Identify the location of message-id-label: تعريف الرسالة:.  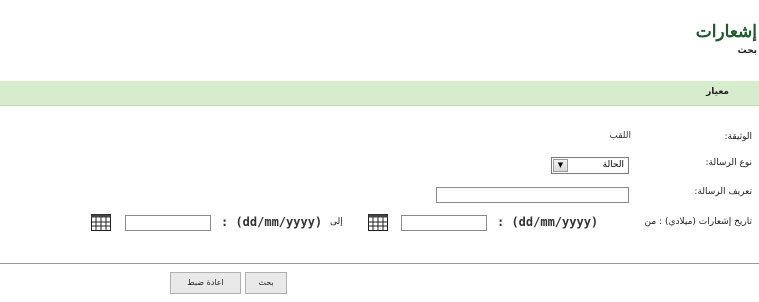
(723, 192).